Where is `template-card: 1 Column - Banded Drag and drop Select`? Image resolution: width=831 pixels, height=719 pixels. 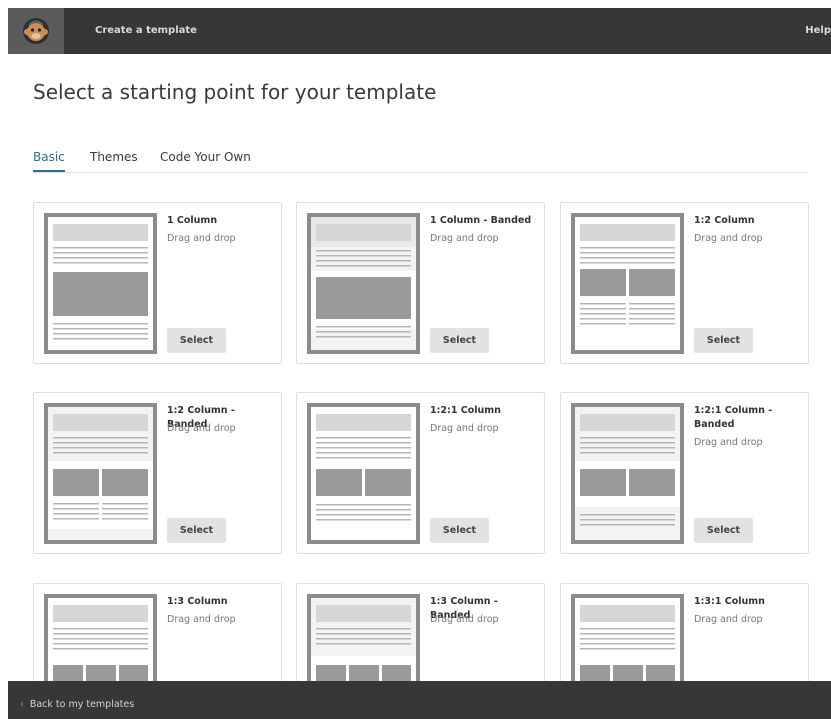
template-card: 1 Column - Banded Drag and drop Select is located at coordinates (420, 283).